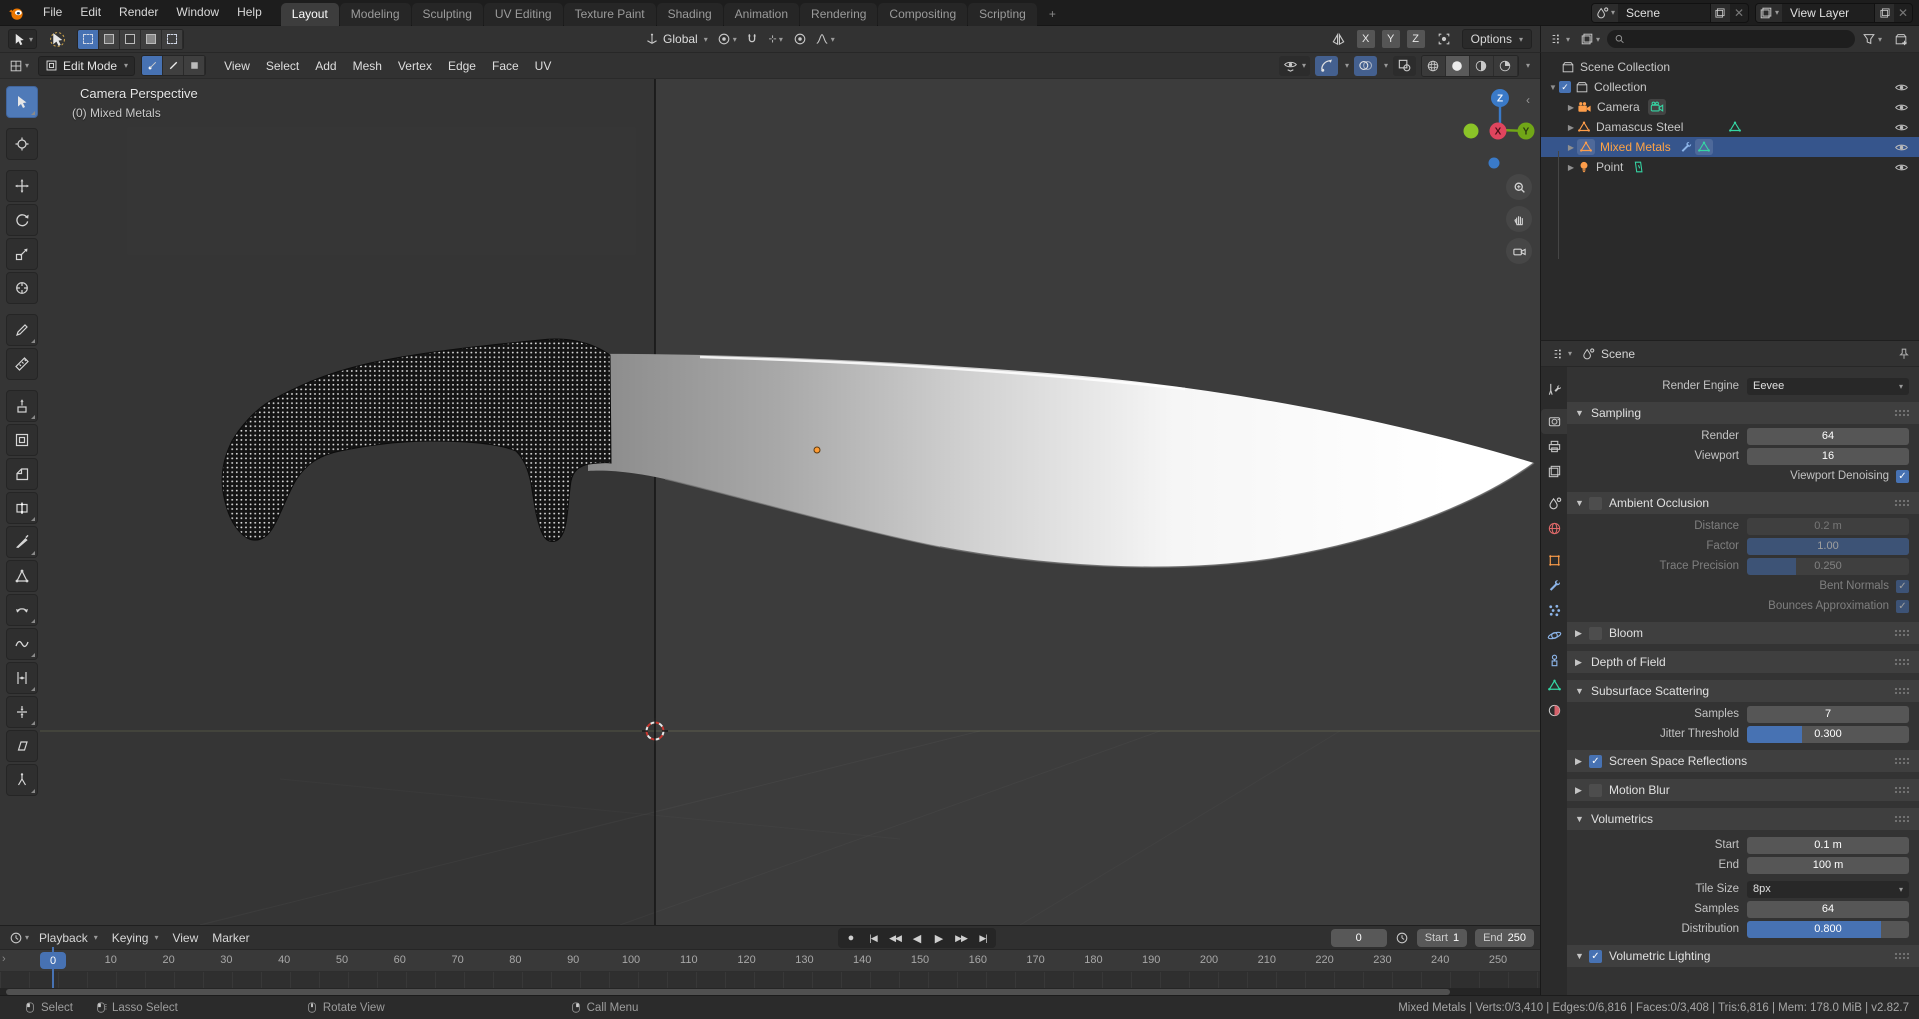  What do you see at coordinates (22, 508) in the screenshot?
I see `tool-loop-cut` at bounding box center [22, 508].